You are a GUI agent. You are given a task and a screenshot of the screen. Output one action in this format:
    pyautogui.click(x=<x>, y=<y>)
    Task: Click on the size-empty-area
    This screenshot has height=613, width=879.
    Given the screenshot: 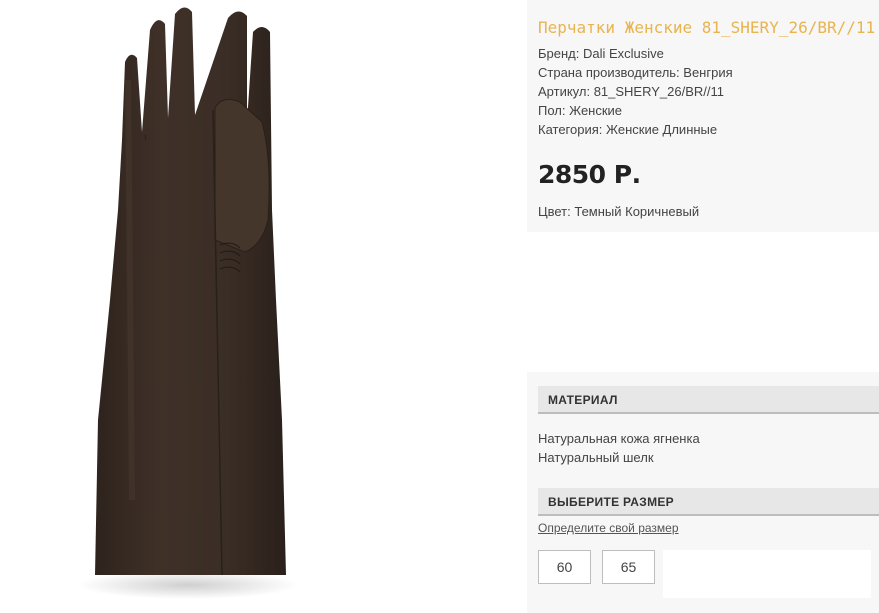 What is the action you would take?
    pyautogui.click(x=767, y=574)
    